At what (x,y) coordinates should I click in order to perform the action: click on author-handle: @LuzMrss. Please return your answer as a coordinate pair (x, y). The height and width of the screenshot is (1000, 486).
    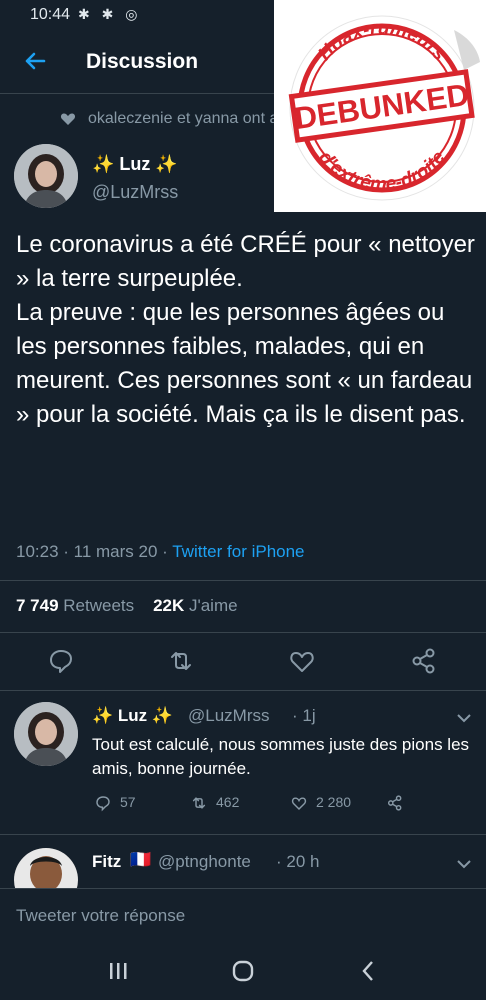
    Looking at the image, I should click on (135, 192).